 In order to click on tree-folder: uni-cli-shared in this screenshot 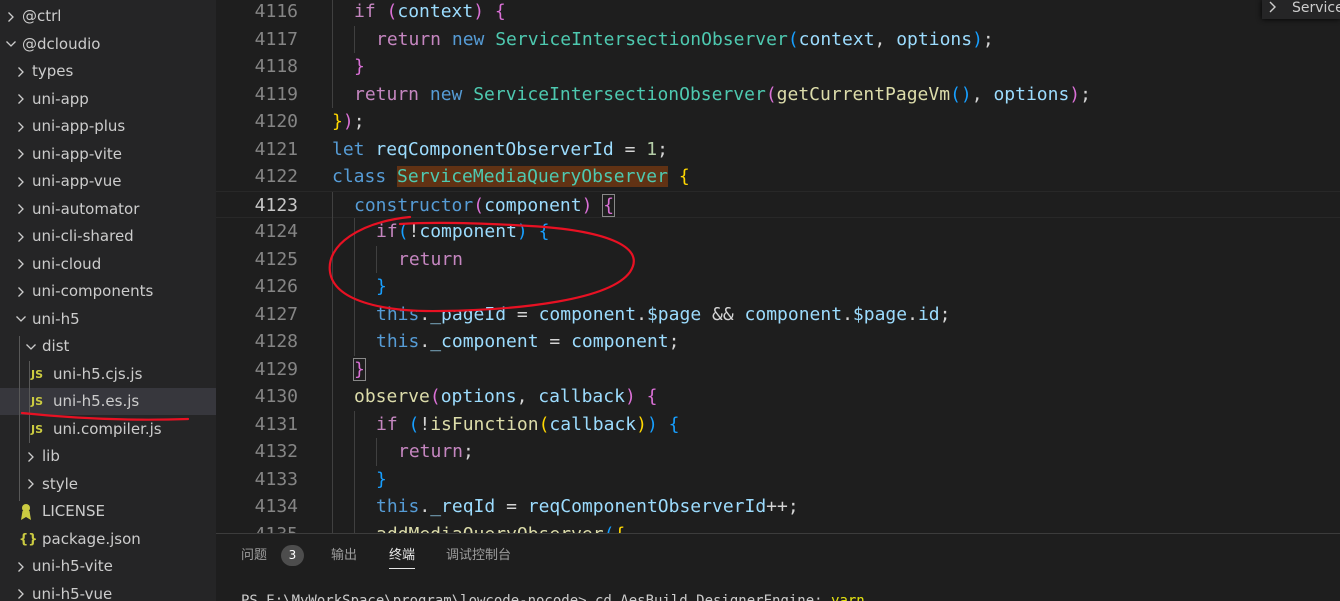, I will do `click(108, 236)`.